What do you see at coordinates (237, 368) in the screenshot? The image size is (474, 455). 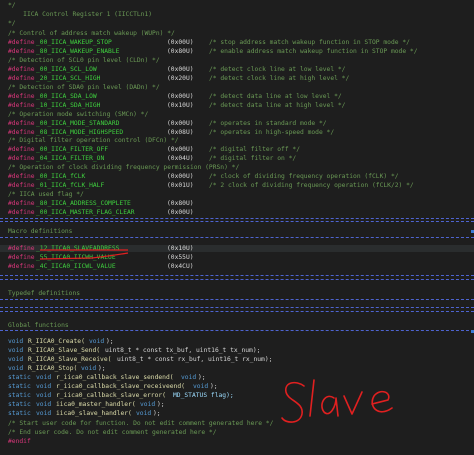 I see `code-line: void R_IICA0_Stop(void);` at bounding box center [237, 368].